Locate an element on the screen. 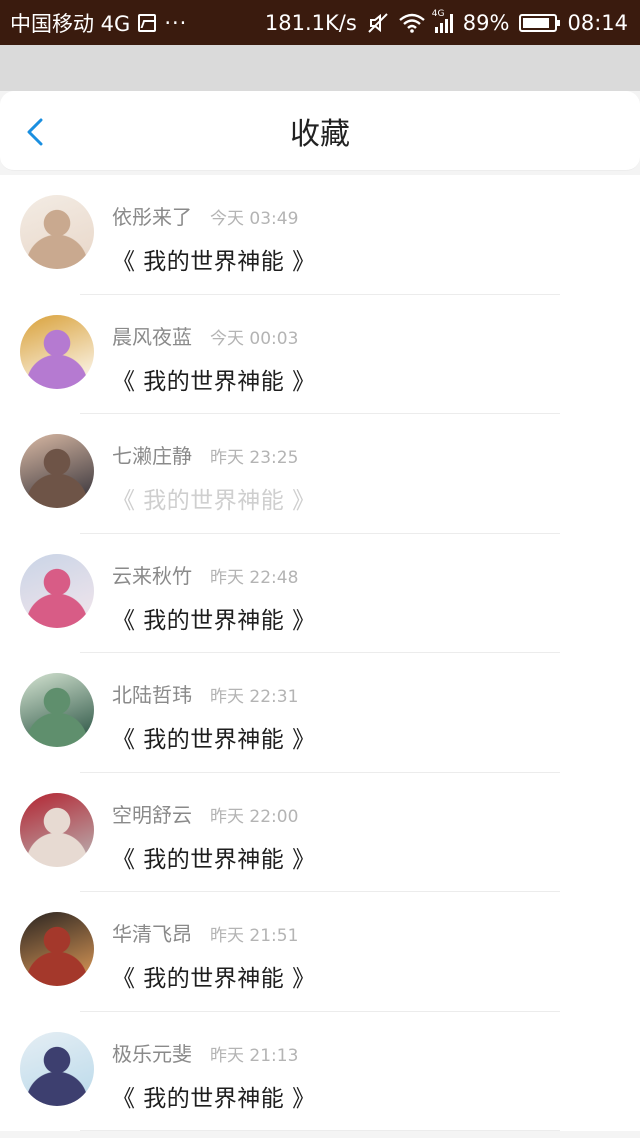  timestamp: 昨天 21:51 is located at coordinates (254, 936).